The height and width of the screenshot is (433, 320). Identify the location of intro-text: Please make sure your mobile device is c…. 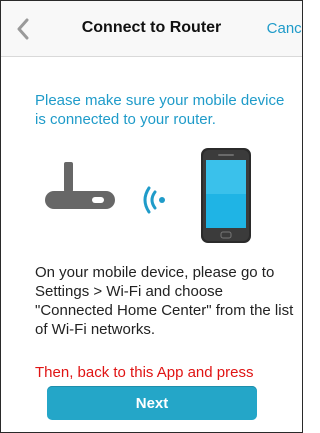
(160, 110).